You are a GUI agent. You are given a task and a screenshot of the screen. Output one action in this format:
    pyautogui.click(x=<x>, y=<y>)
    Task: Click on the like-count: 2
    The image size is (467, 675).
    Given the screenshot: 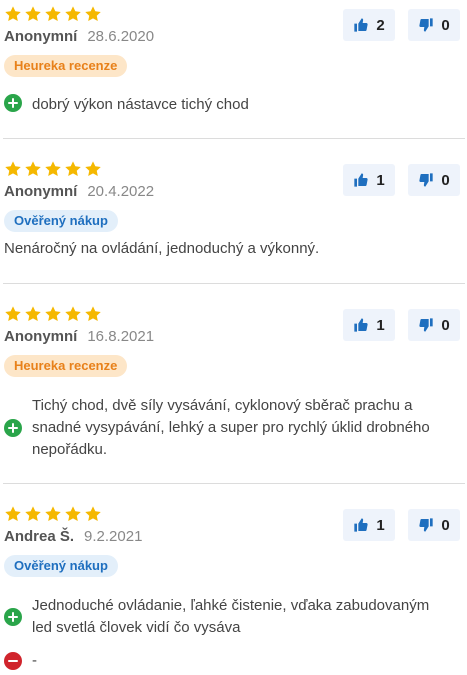 What is the action you would take?
    pyautogui.click(x=380, y=25)
    